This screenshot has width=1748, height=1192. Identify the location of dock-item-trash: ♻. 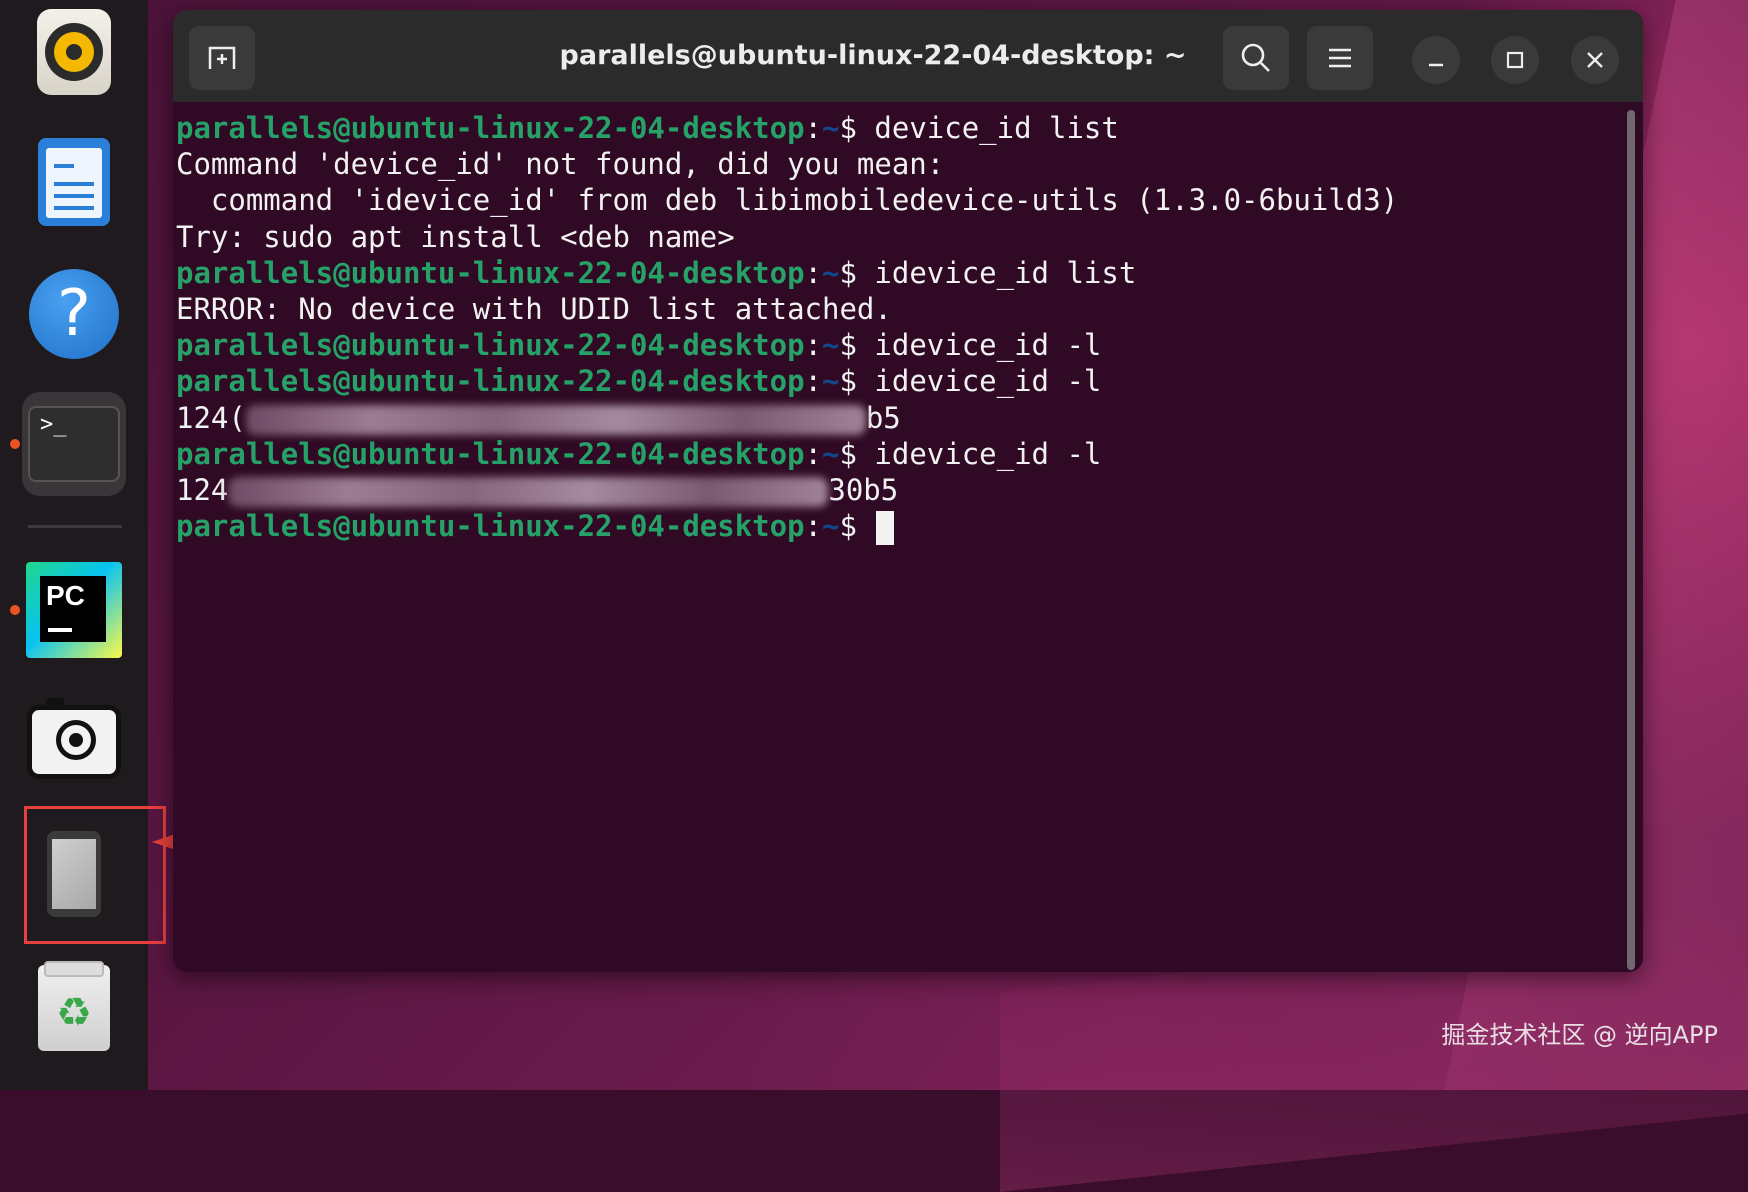
(74, 1008).